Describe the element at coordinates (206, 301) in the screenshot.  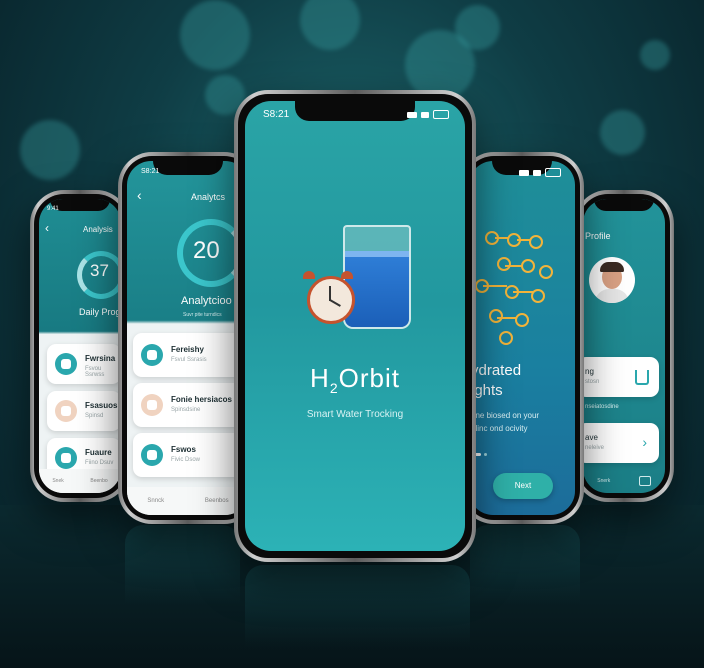
I see `screen-heading: Analytcioo` at that location.